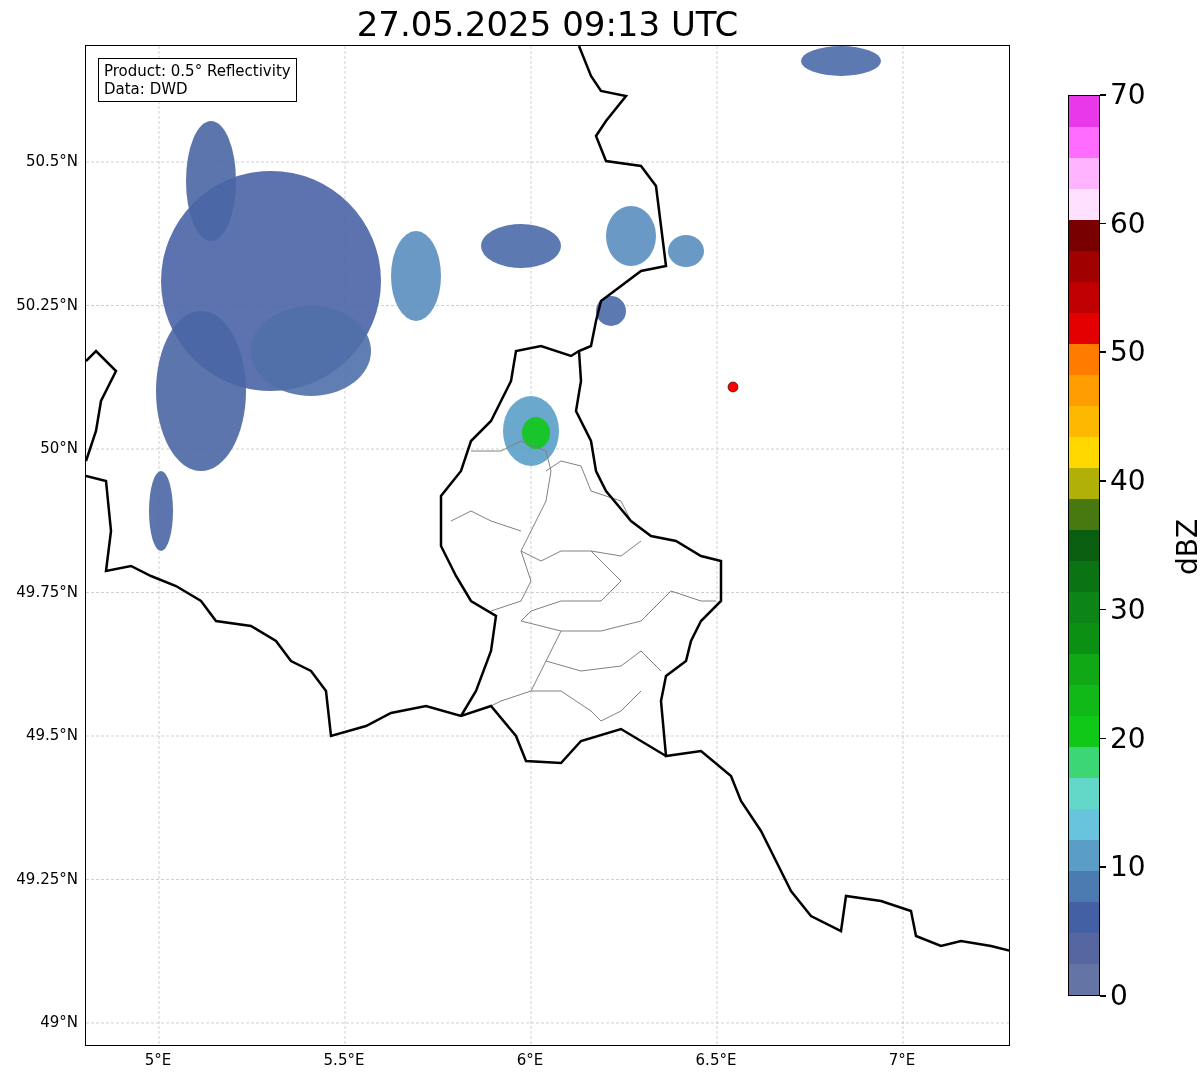 The image size is (1202, 1081). Describe the element at coordinates (1128, 738) in the screenshot. I see `colorbar-tick-label: 20` at that location.